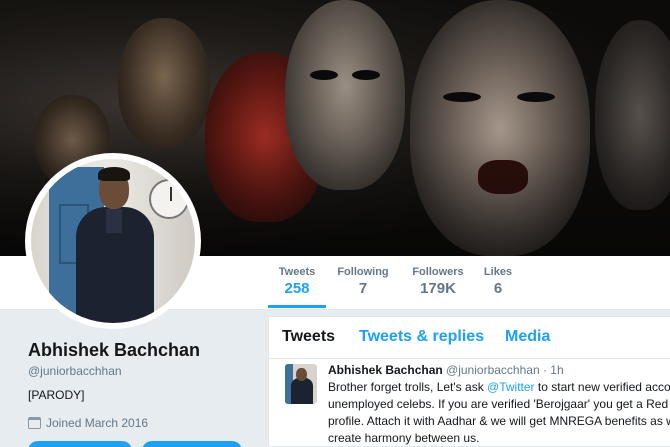 Image resolution: width=670 pixels, height=447 pixels. I want to click on profile-avatar, so click(113, 241).